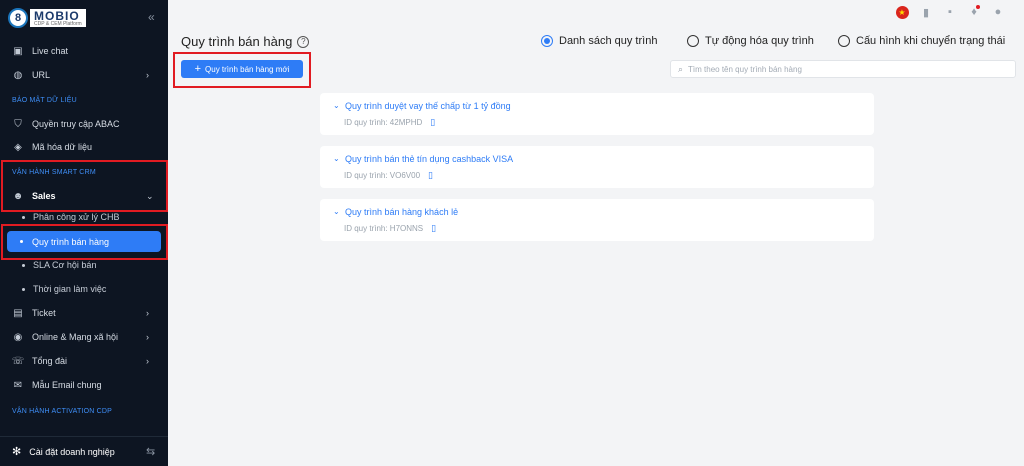  I want to click on sidebar-item-online-social: ◉ Online & Mạng xã hội ›, so click(84, 337).